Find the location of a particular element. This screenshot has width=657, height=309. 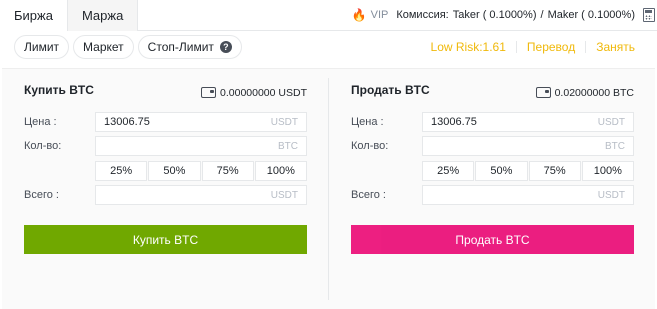

buy-percent-selector: 25% 50% 75% 100% is located at coordinates (201, 171).